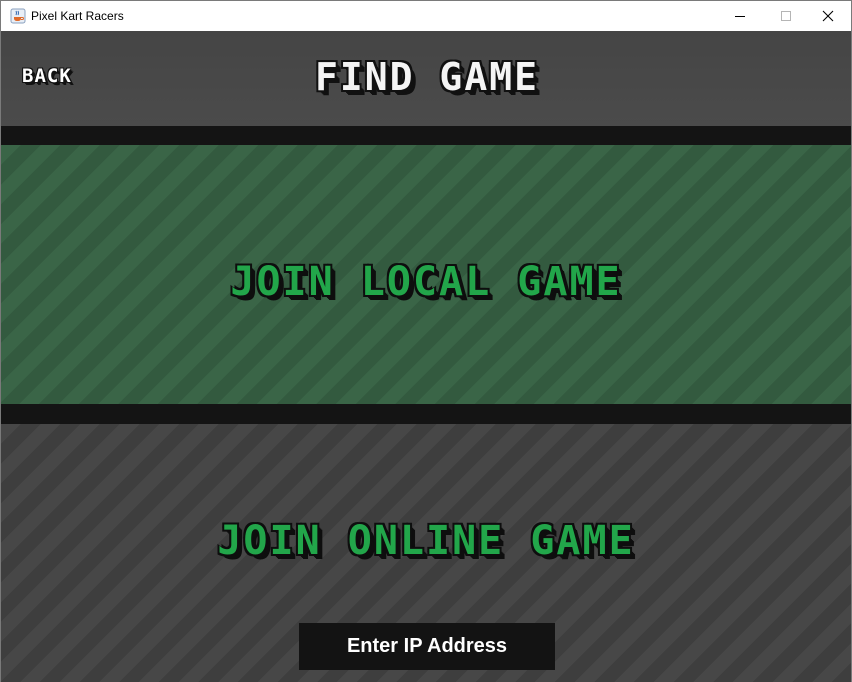 Image resolution: width=852 pixels, height=682 pixels. I want to click on page-title: FIND GAME, so click(427, 77).